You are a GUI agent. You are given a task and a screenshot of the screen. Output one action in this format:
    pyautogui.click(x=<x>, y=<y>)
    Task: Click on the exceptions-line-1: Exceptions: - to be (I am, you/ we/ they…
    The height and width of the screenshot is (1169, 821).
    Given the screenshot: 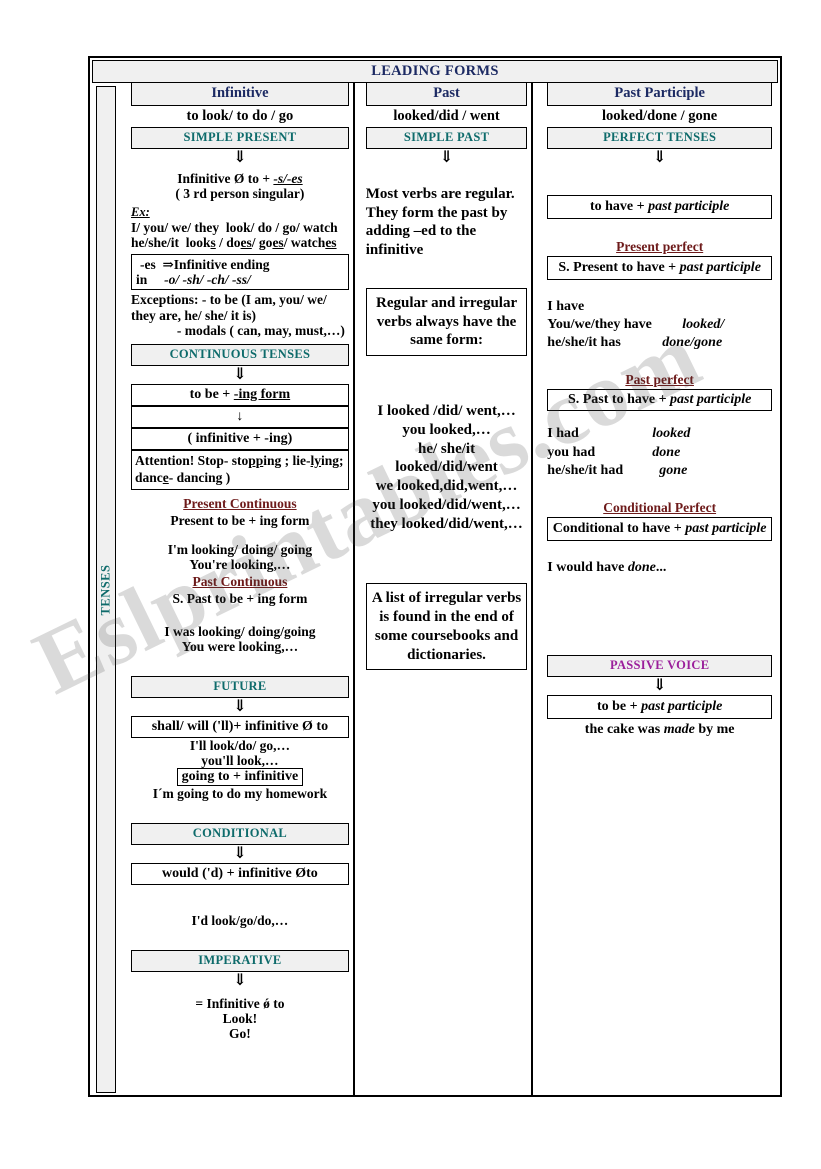 What is the action you would take?
    pyautogui.click(x=229, y=307)
    